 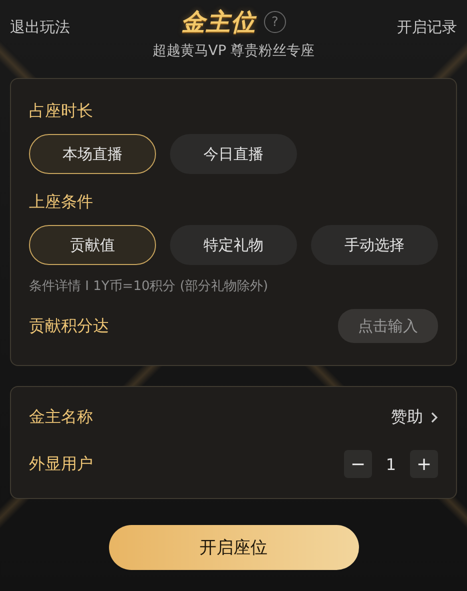 I want to click on logo-title: 金主位, so click(x=218, y=22).